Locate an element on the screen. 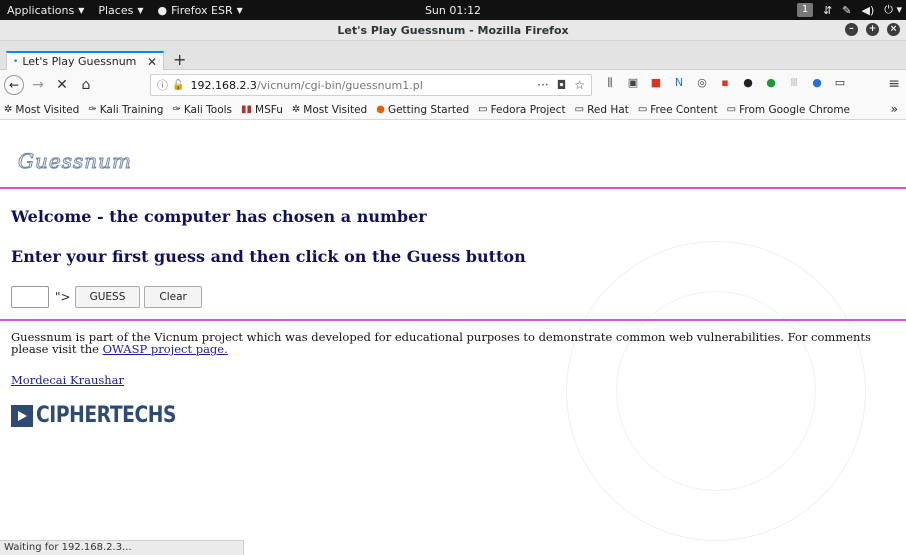 The image size is (906, 555). maximize-button: + is located at coordinates (872, 29).